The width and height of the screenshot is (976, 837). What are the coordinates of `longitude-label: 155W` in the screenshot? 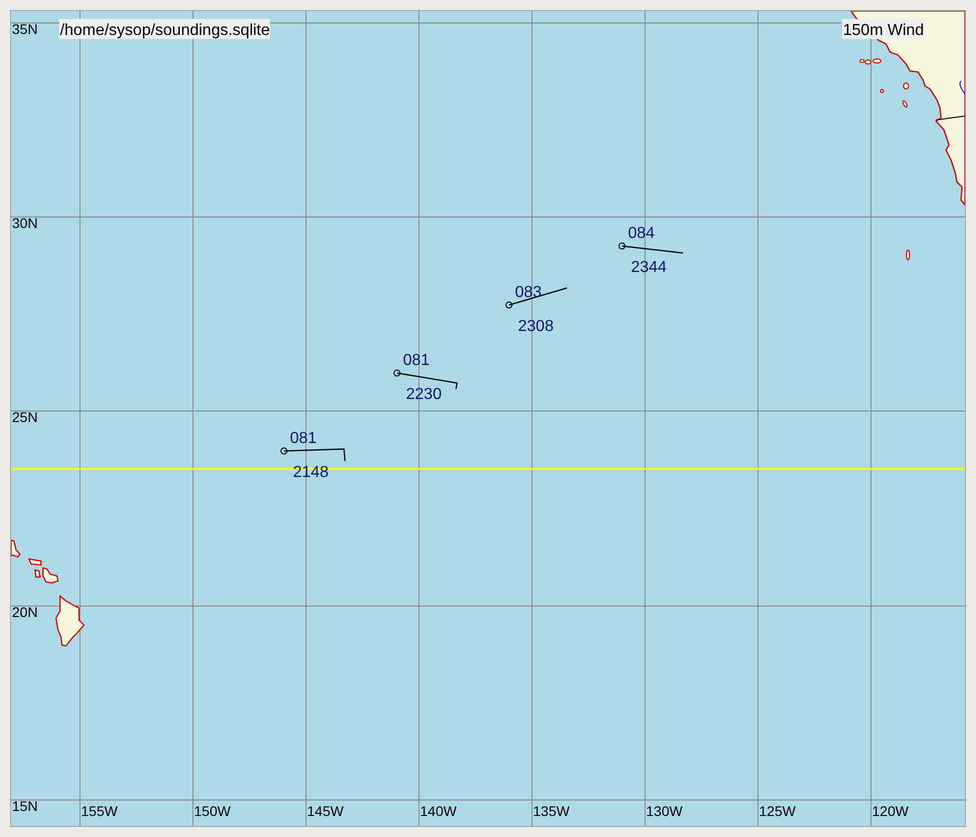 It's located at (99, 811).